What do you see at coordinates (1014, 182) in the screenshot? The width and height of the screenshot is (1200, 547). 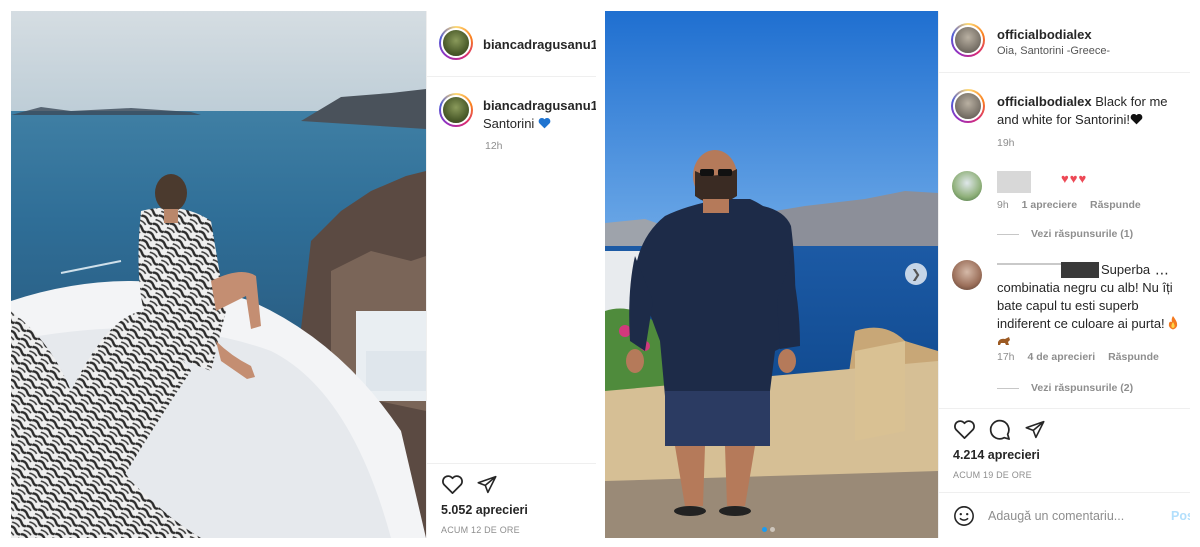 I see `redacted-username` at bounding box center [1014, 182].